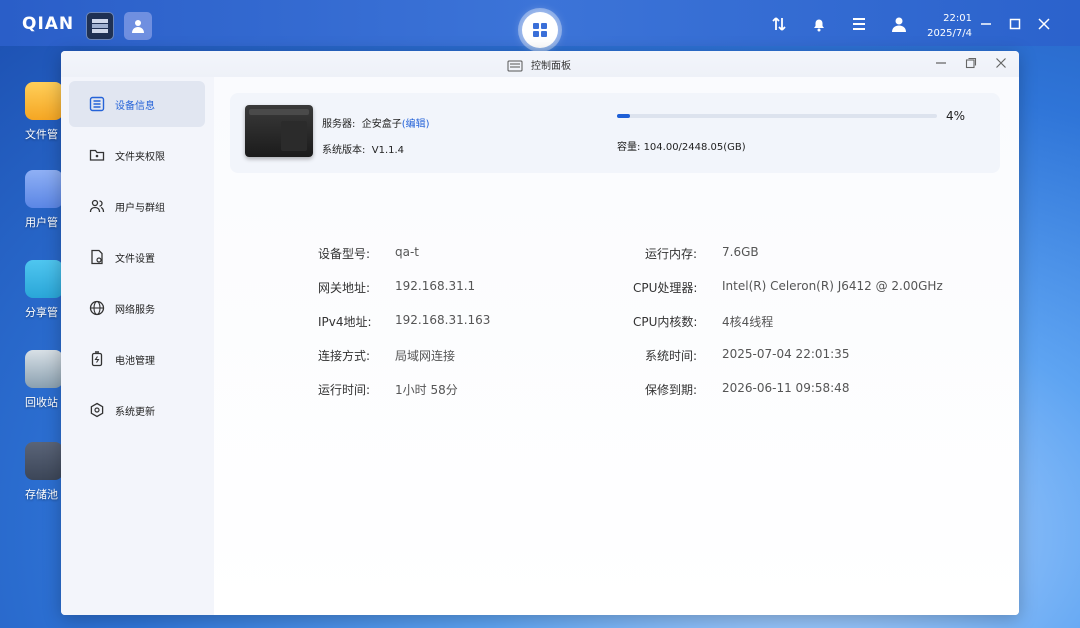 The image size is (1080, 628). I want to click on sidebar-item-label: 文件夹权限, so click(140, 157).